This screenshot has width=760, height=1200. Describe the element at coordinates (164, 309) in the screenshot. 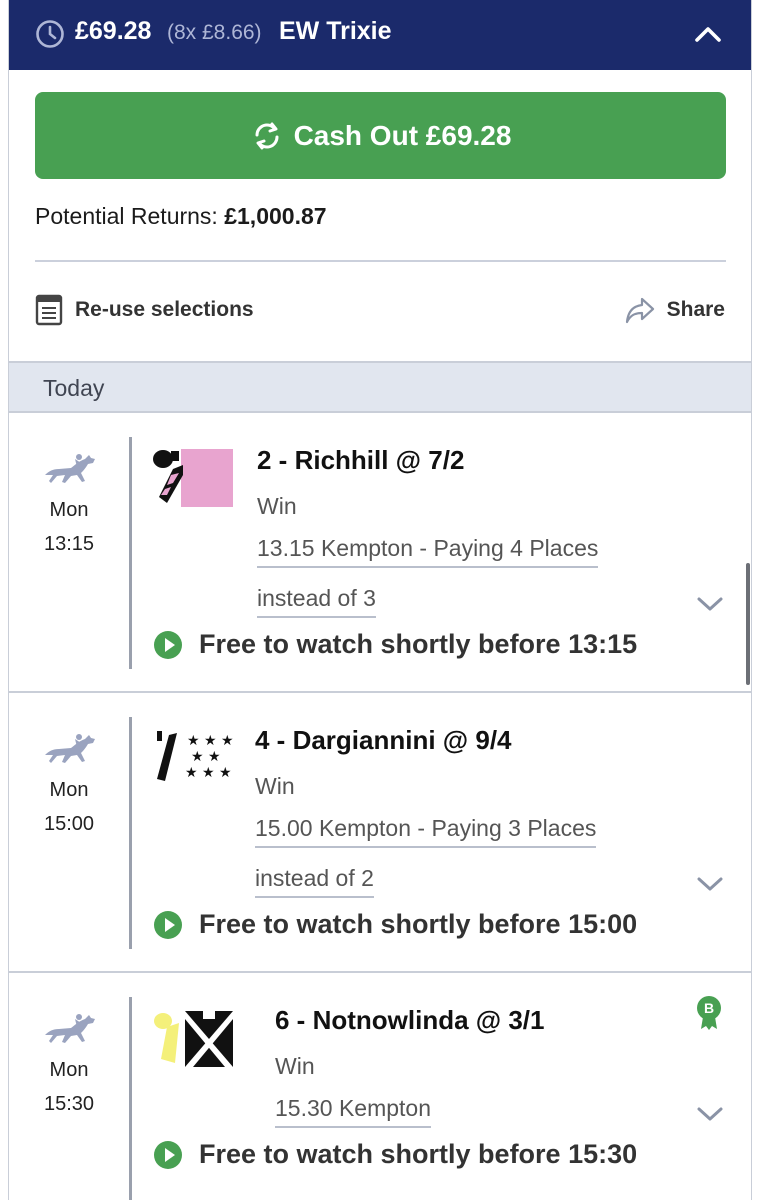

I see `reuse-selections-label: Re-use selections` at that location.